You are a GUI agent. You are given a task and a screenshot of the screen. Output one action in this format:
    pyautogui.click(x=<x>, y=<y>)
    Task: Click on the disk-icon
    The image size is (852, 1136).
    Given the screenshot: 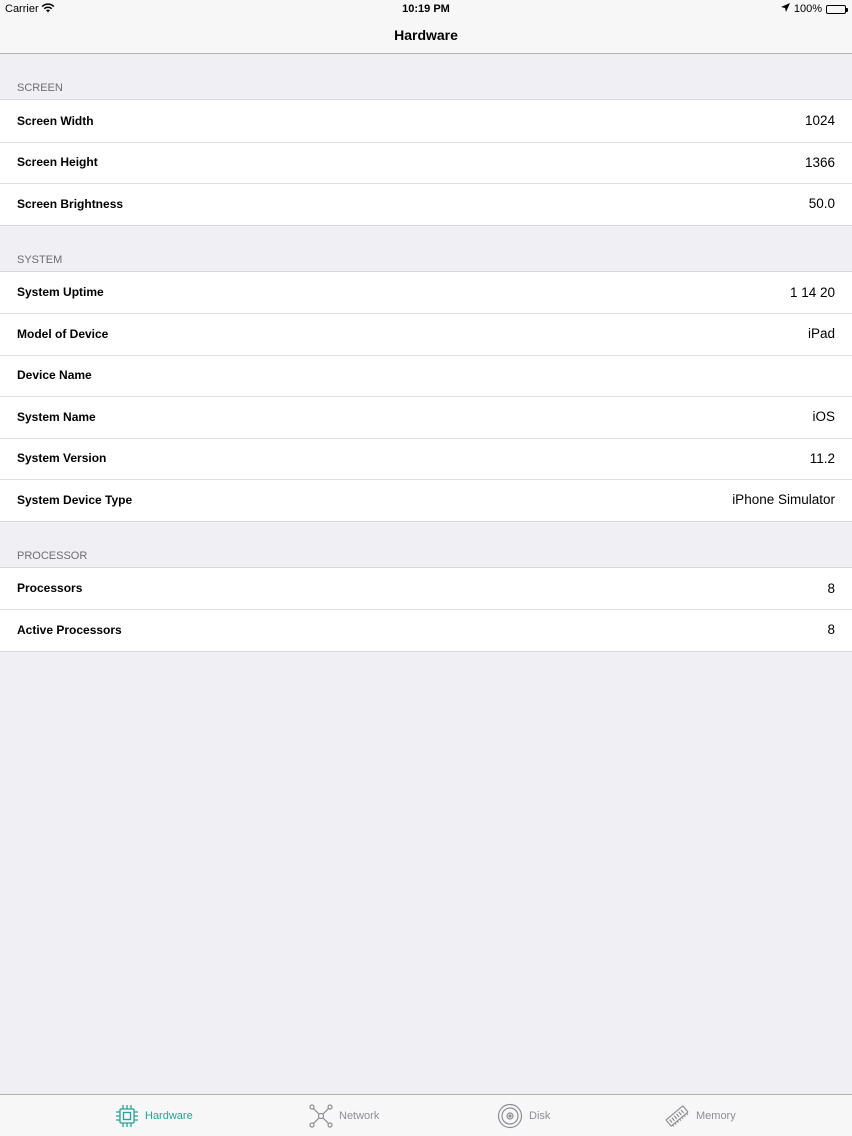 What is the action you would take?
    pyautogui.click(x=510, y=1116)
    